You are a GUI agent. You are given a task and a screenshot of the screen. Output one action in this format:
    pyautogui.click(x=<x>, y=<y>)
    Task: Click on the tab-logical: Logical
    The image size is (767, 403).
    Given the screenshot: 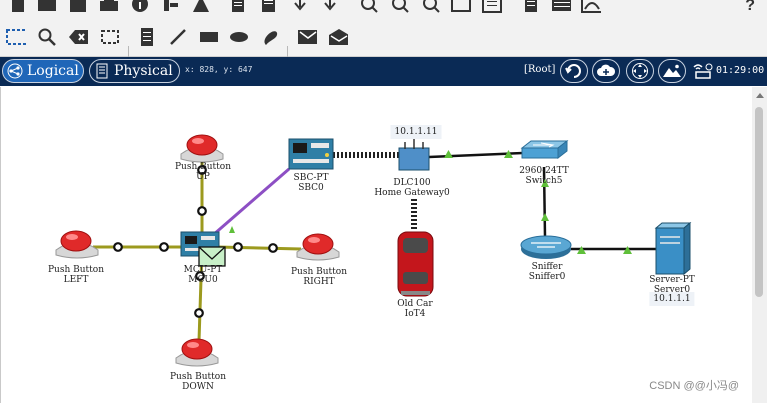 What is the action you would take?
    pyautogui.click(x=43, y=71)
    